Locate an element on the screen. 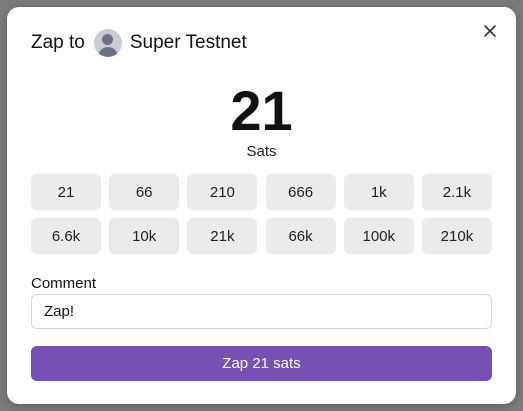  preset-amount-button: 2.1k is located at coordinates (456, 192).